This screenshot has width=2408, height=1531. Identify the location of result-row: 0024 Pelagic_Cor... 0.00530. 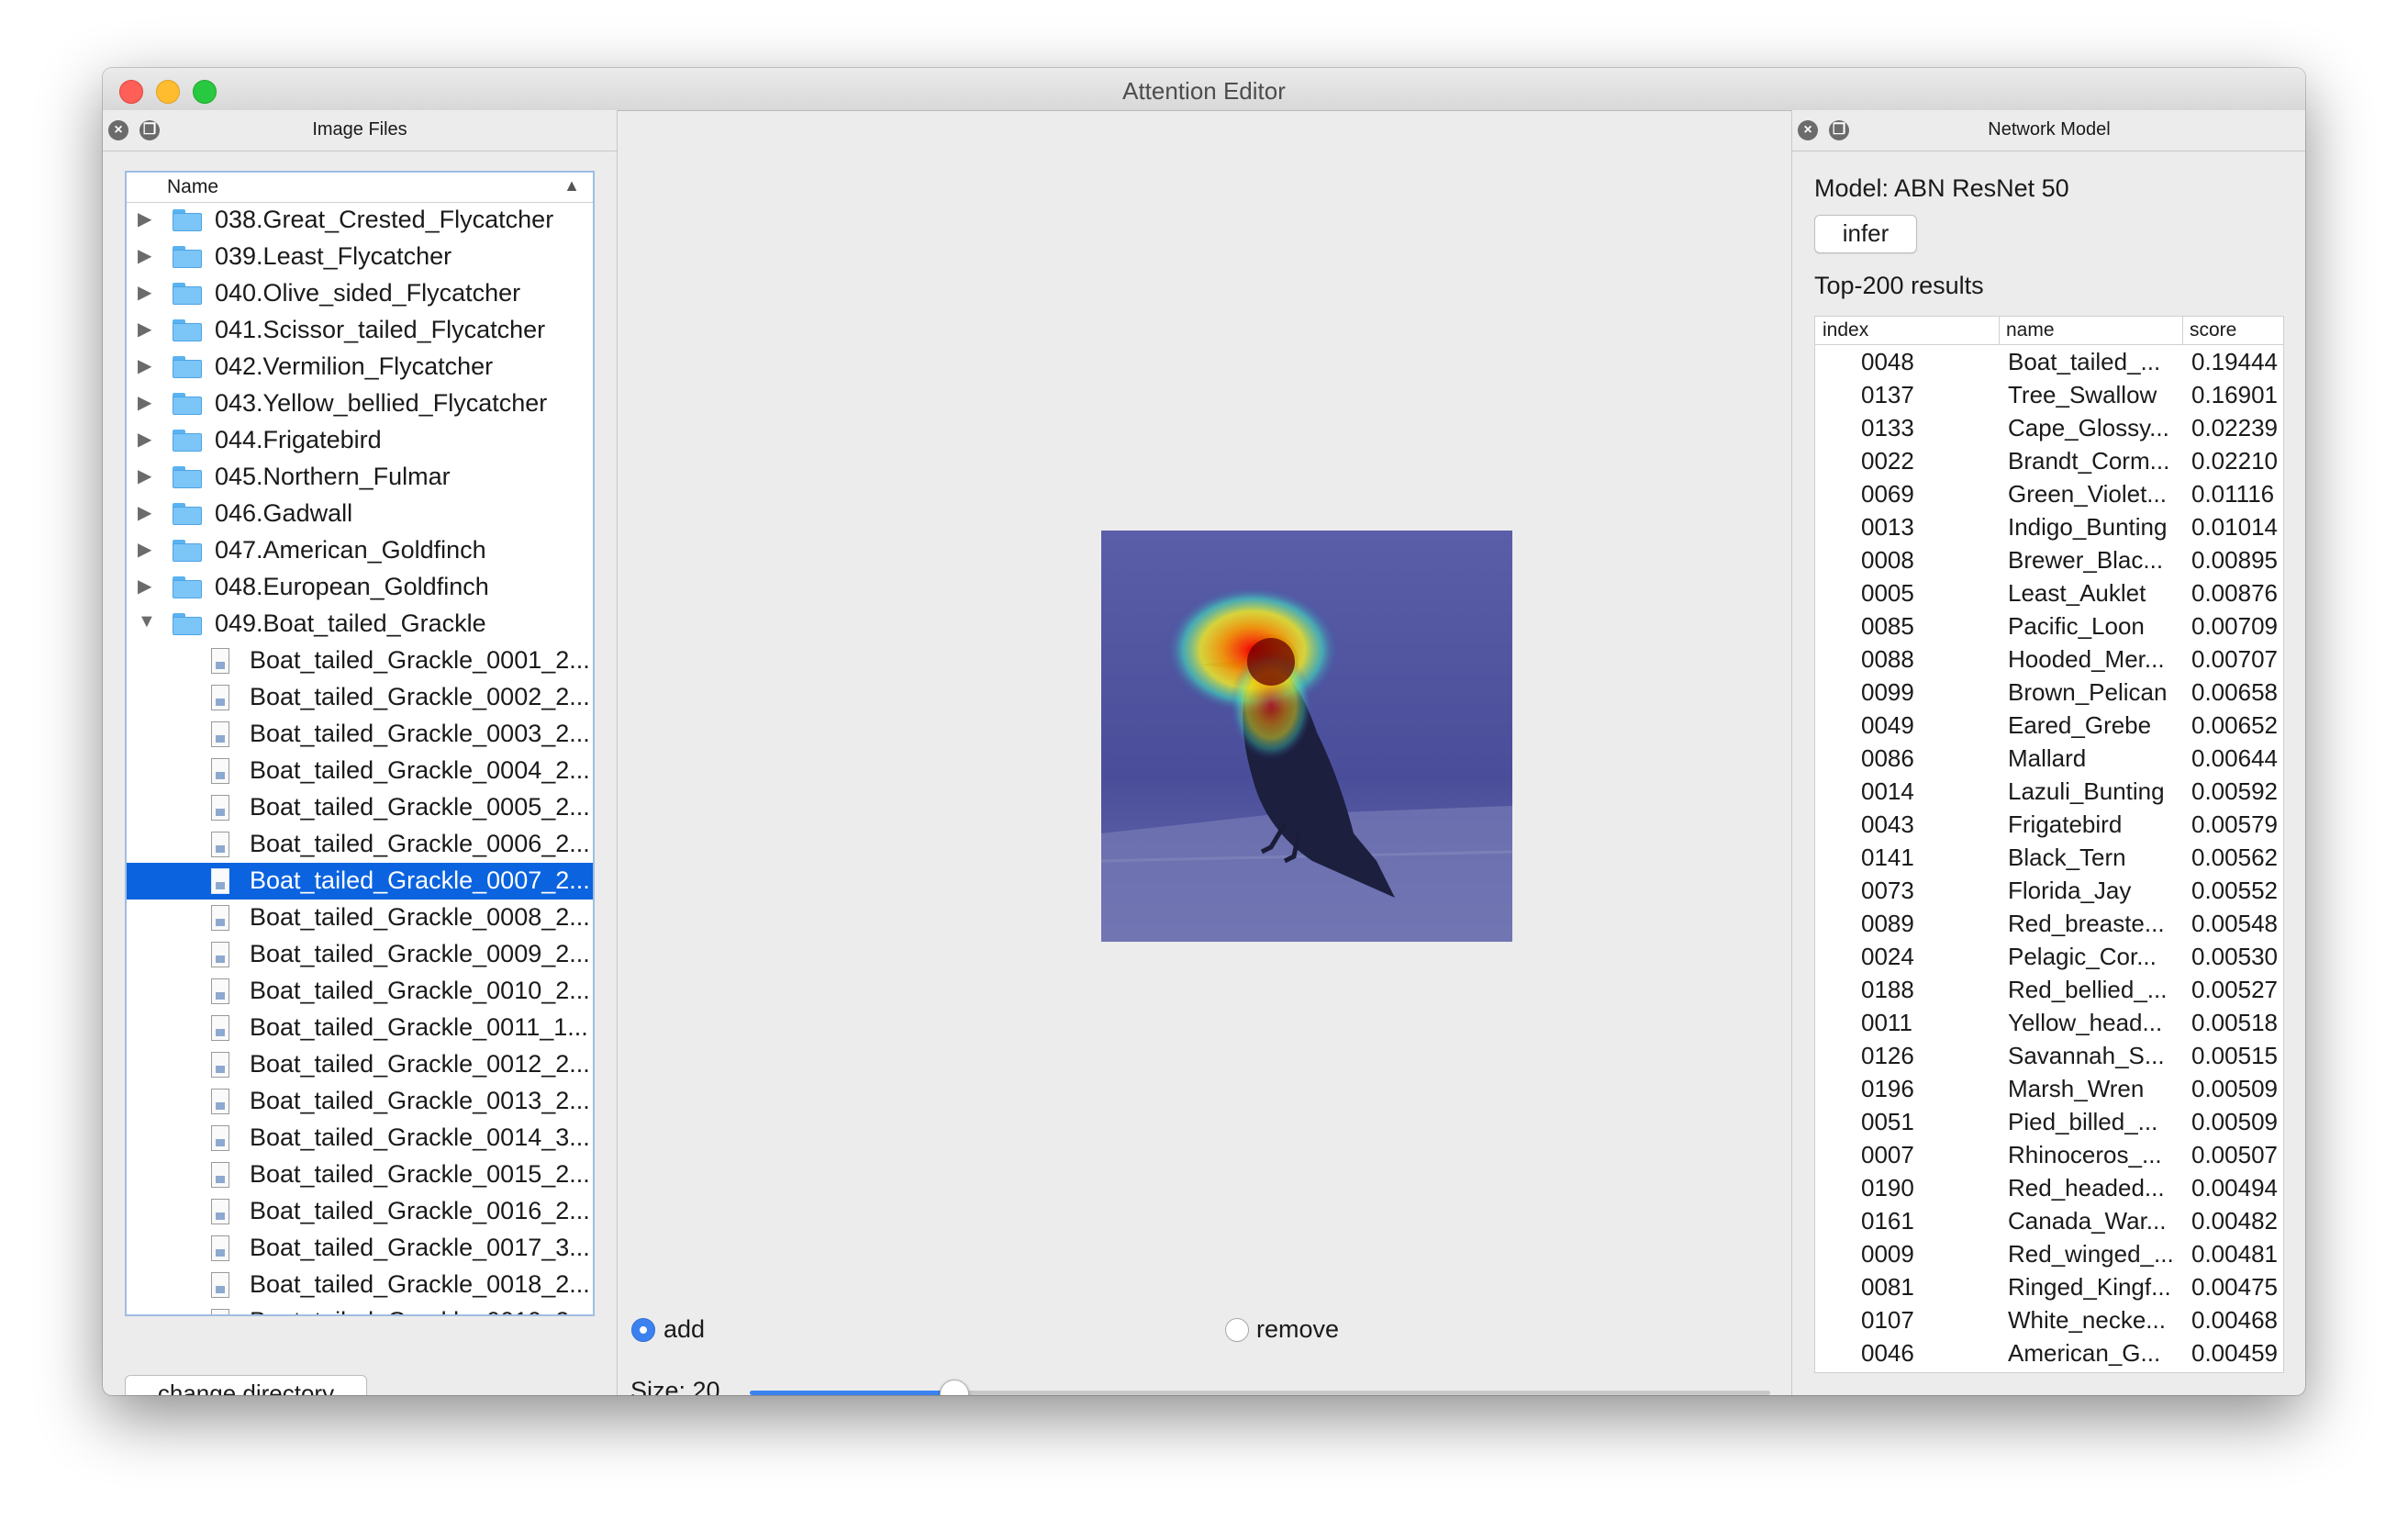
(2049, 957).